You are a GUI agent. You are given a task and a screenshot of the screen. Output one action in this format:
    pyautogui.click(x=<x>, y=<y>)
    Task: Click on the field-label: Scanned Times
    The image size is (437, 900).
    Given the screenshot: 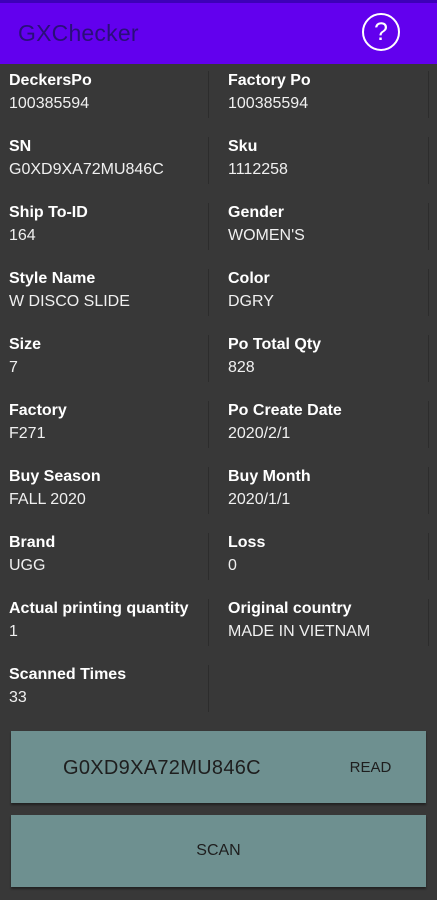 What is the action you would take?
    pyautogui.click(x=68, y=674)
    